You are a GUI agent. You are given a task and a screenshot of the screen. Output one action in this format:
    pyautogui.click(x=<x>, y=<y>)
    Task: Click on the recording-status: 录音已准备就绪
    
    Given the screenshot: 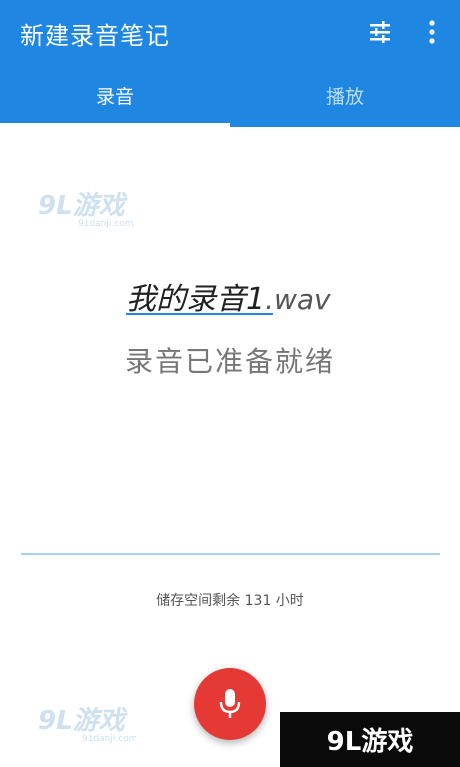 What is the action you would take?
    pyautogui.click(x=229, y=361)
    